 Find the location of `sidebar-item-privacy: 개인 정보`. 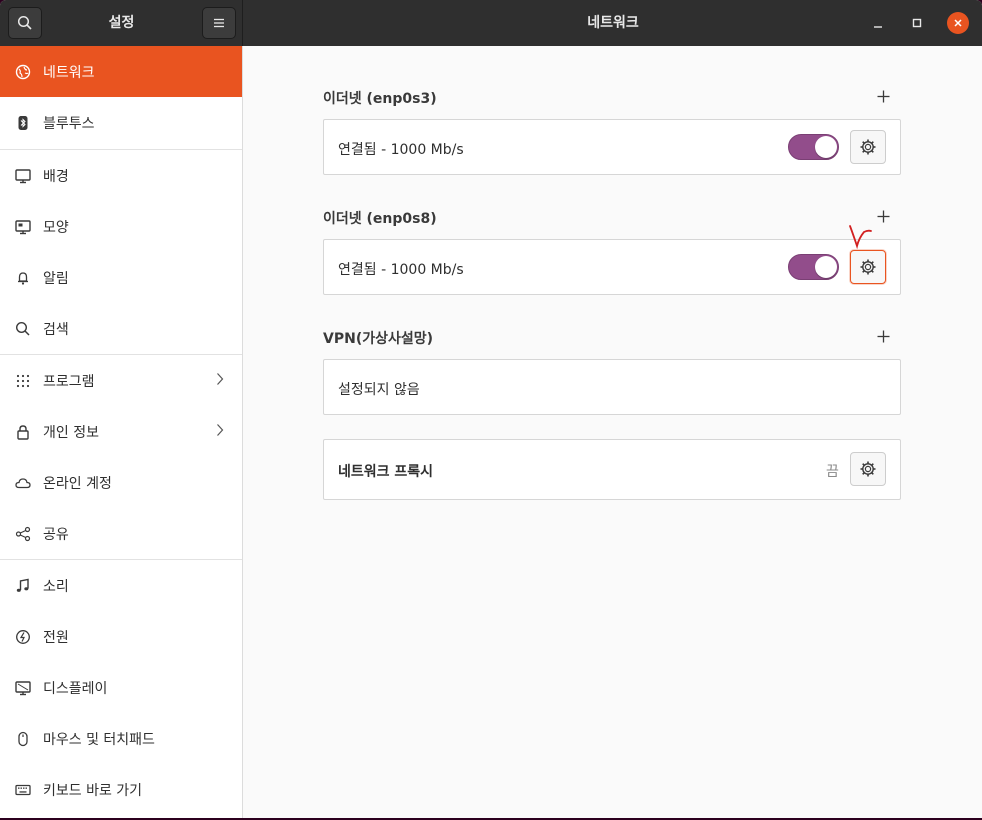

sidebar-item-privacy: 개인 정보 is located at coordinates (121, 431).